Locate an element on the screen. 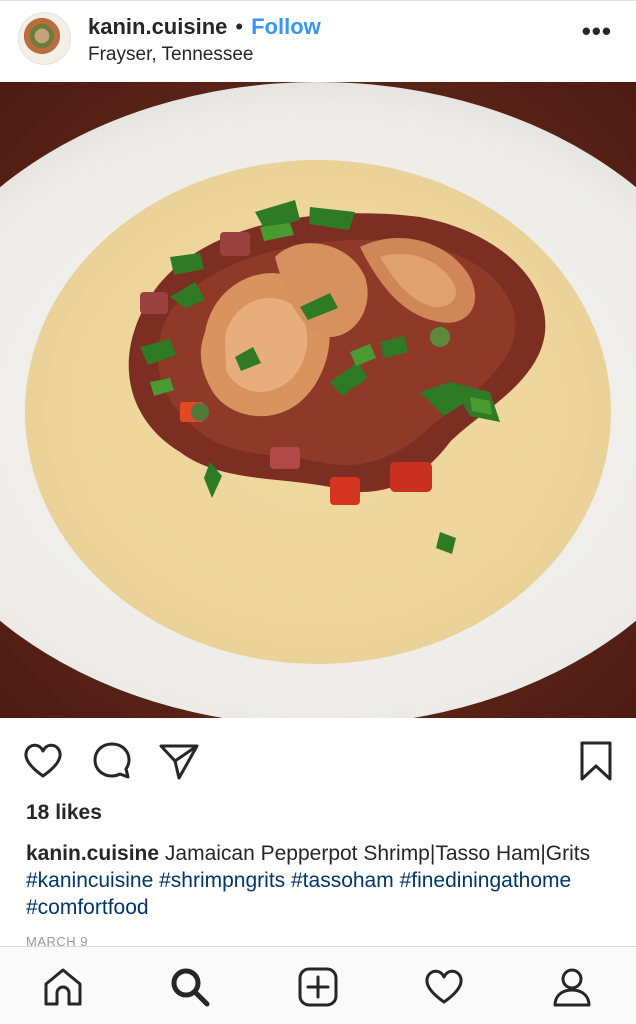 Image resolution: width=636 pixels, height=1024 pixels. activity-icon is located at coordinates (444, 987).